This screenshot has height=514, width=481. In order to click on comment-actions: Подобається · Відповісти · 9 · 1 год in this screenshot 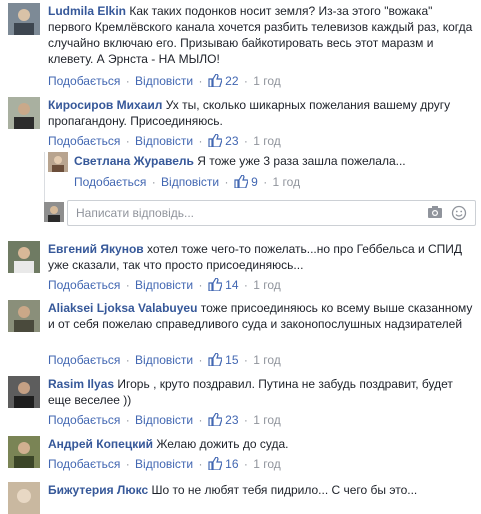, I will do `click(187, 183)`.